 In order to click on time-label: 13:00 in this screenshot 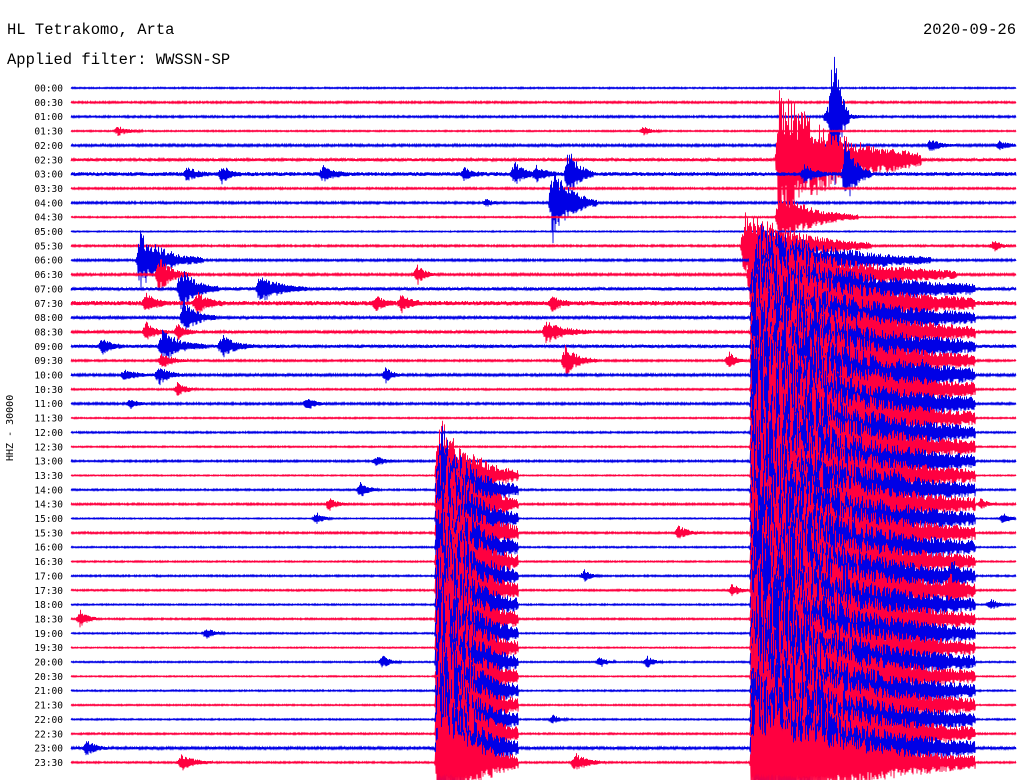, I will do `click(48, 462)`.